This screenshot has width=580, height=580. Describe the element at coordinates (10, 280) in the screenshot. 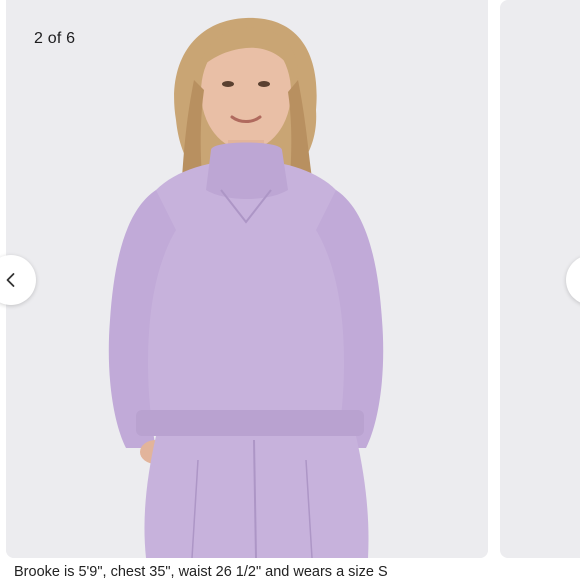

I see `chevron-left-icon` at that location.